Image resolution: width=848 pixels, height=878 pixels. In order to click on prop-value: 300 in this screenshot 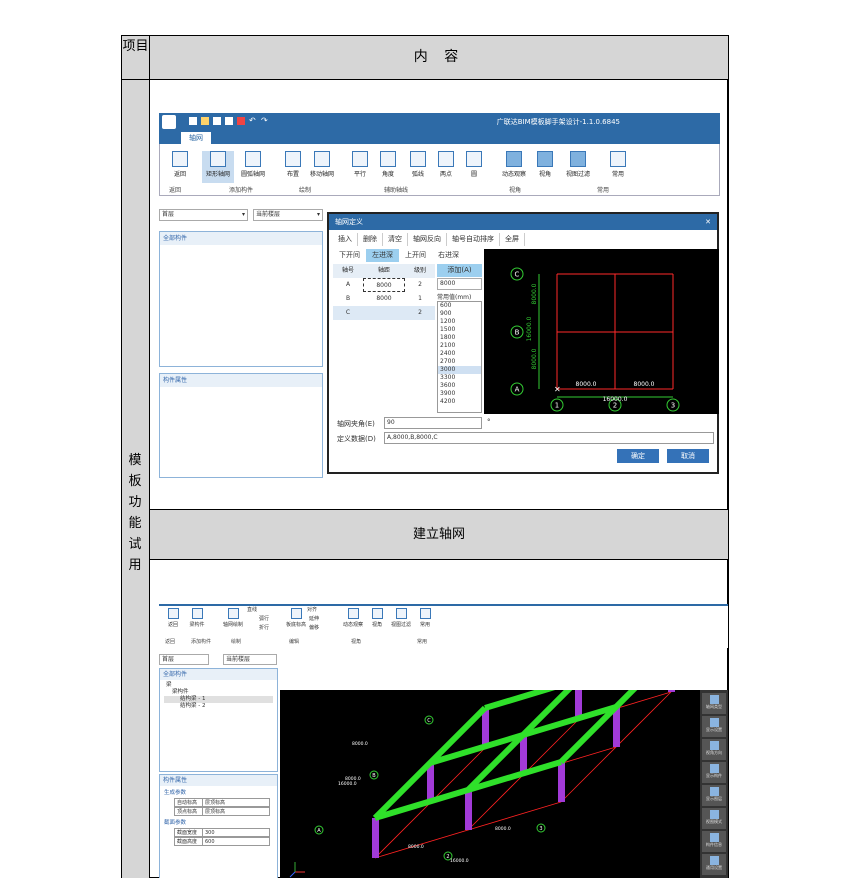, I will do `click(209, 832)`.